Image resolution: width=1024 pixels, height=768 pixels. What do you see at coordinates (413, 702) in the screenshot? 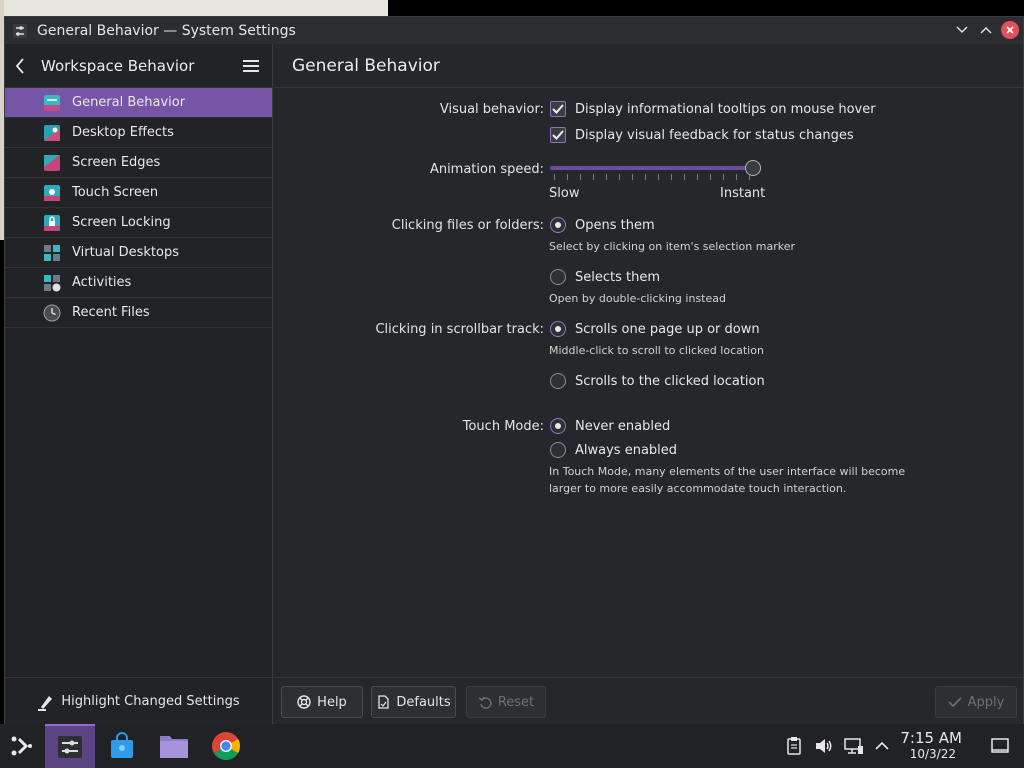
I see `defaults-button: Defaults` at bounding box center [413, 702].